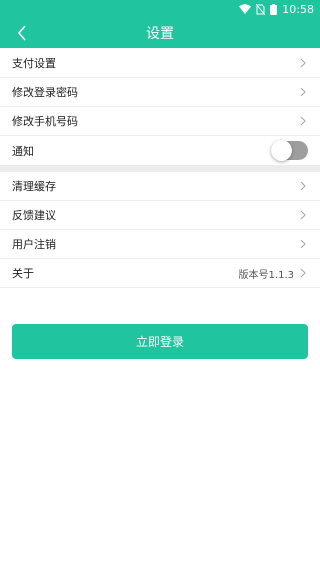  Describe the element at coordinates (160, 215) in the screenshot. I see `settings-row-feedback: 反馈建议` at that location.